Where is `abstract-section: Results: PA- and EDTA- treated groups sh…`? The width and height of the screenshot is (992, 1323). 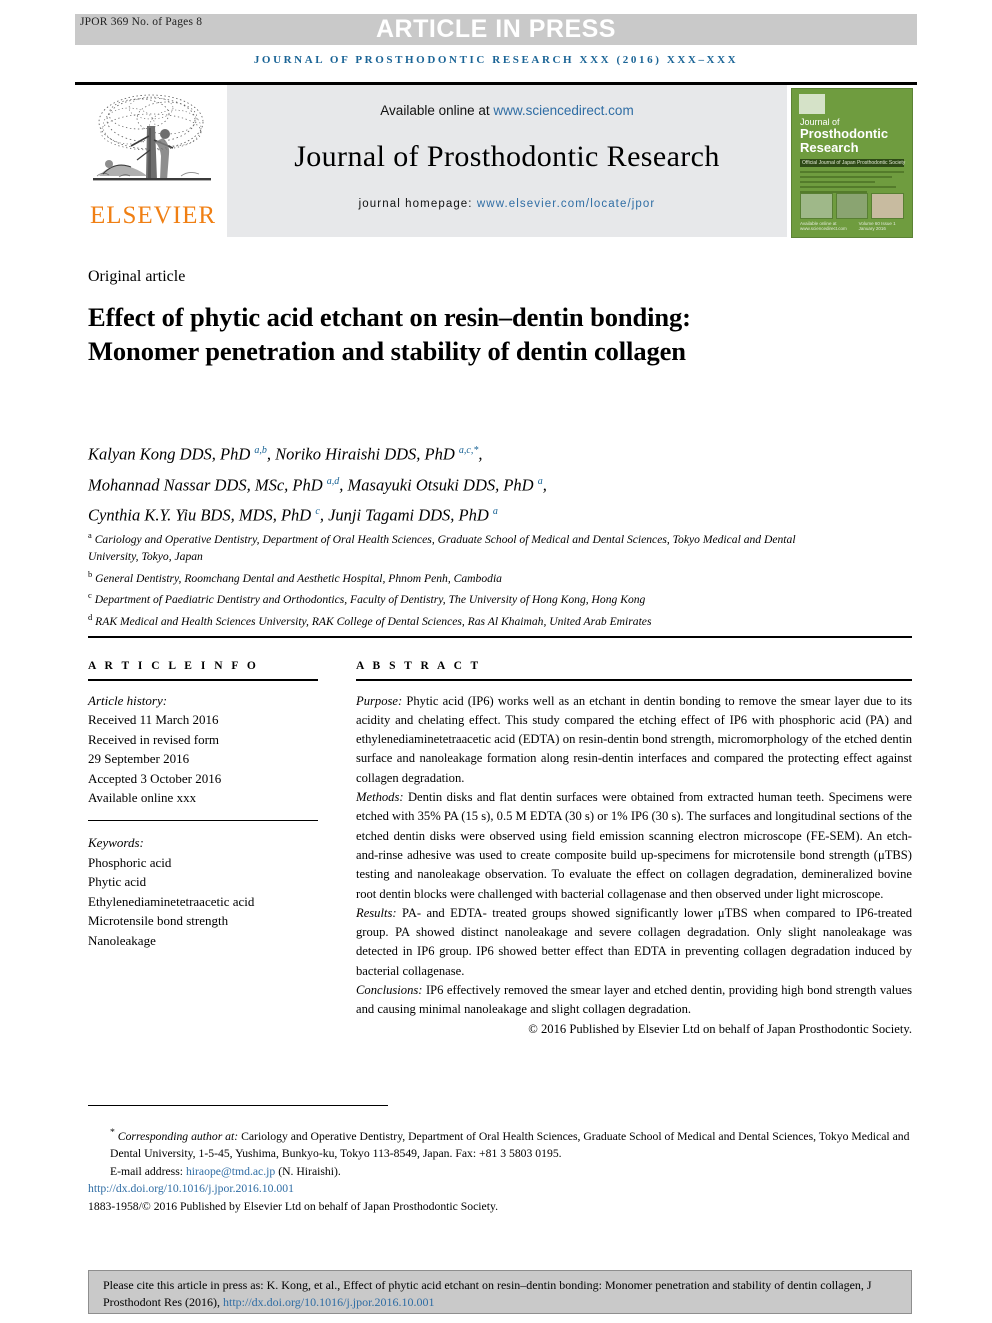
abstract-section: Results: PA- and EDTA- treated groups sh… is located at coordinates (634, 942).